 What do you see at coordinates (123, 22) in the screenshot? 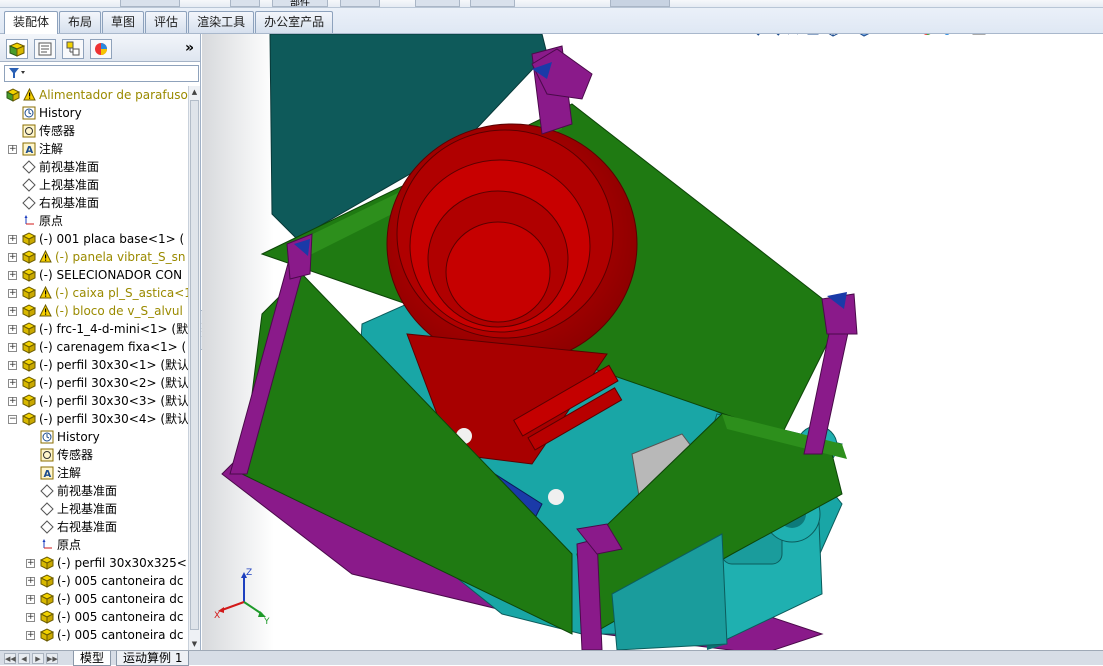
I see `tab-sketch: 草图` at bounding box center [123, 22].